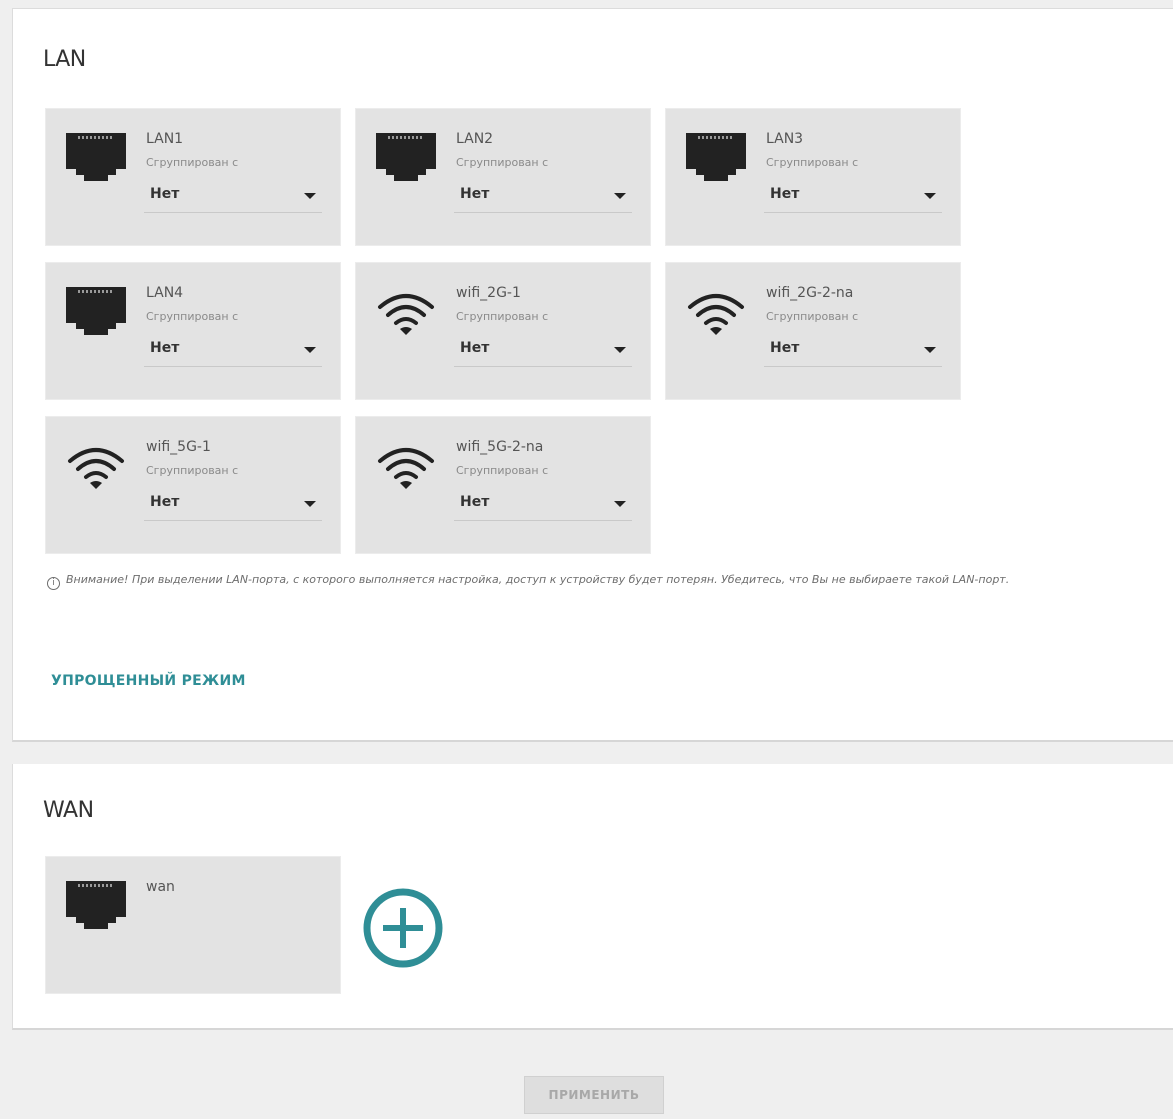 The image size is (1173, 1119). I want to click on port-name: LAN2, so click(475, 139).